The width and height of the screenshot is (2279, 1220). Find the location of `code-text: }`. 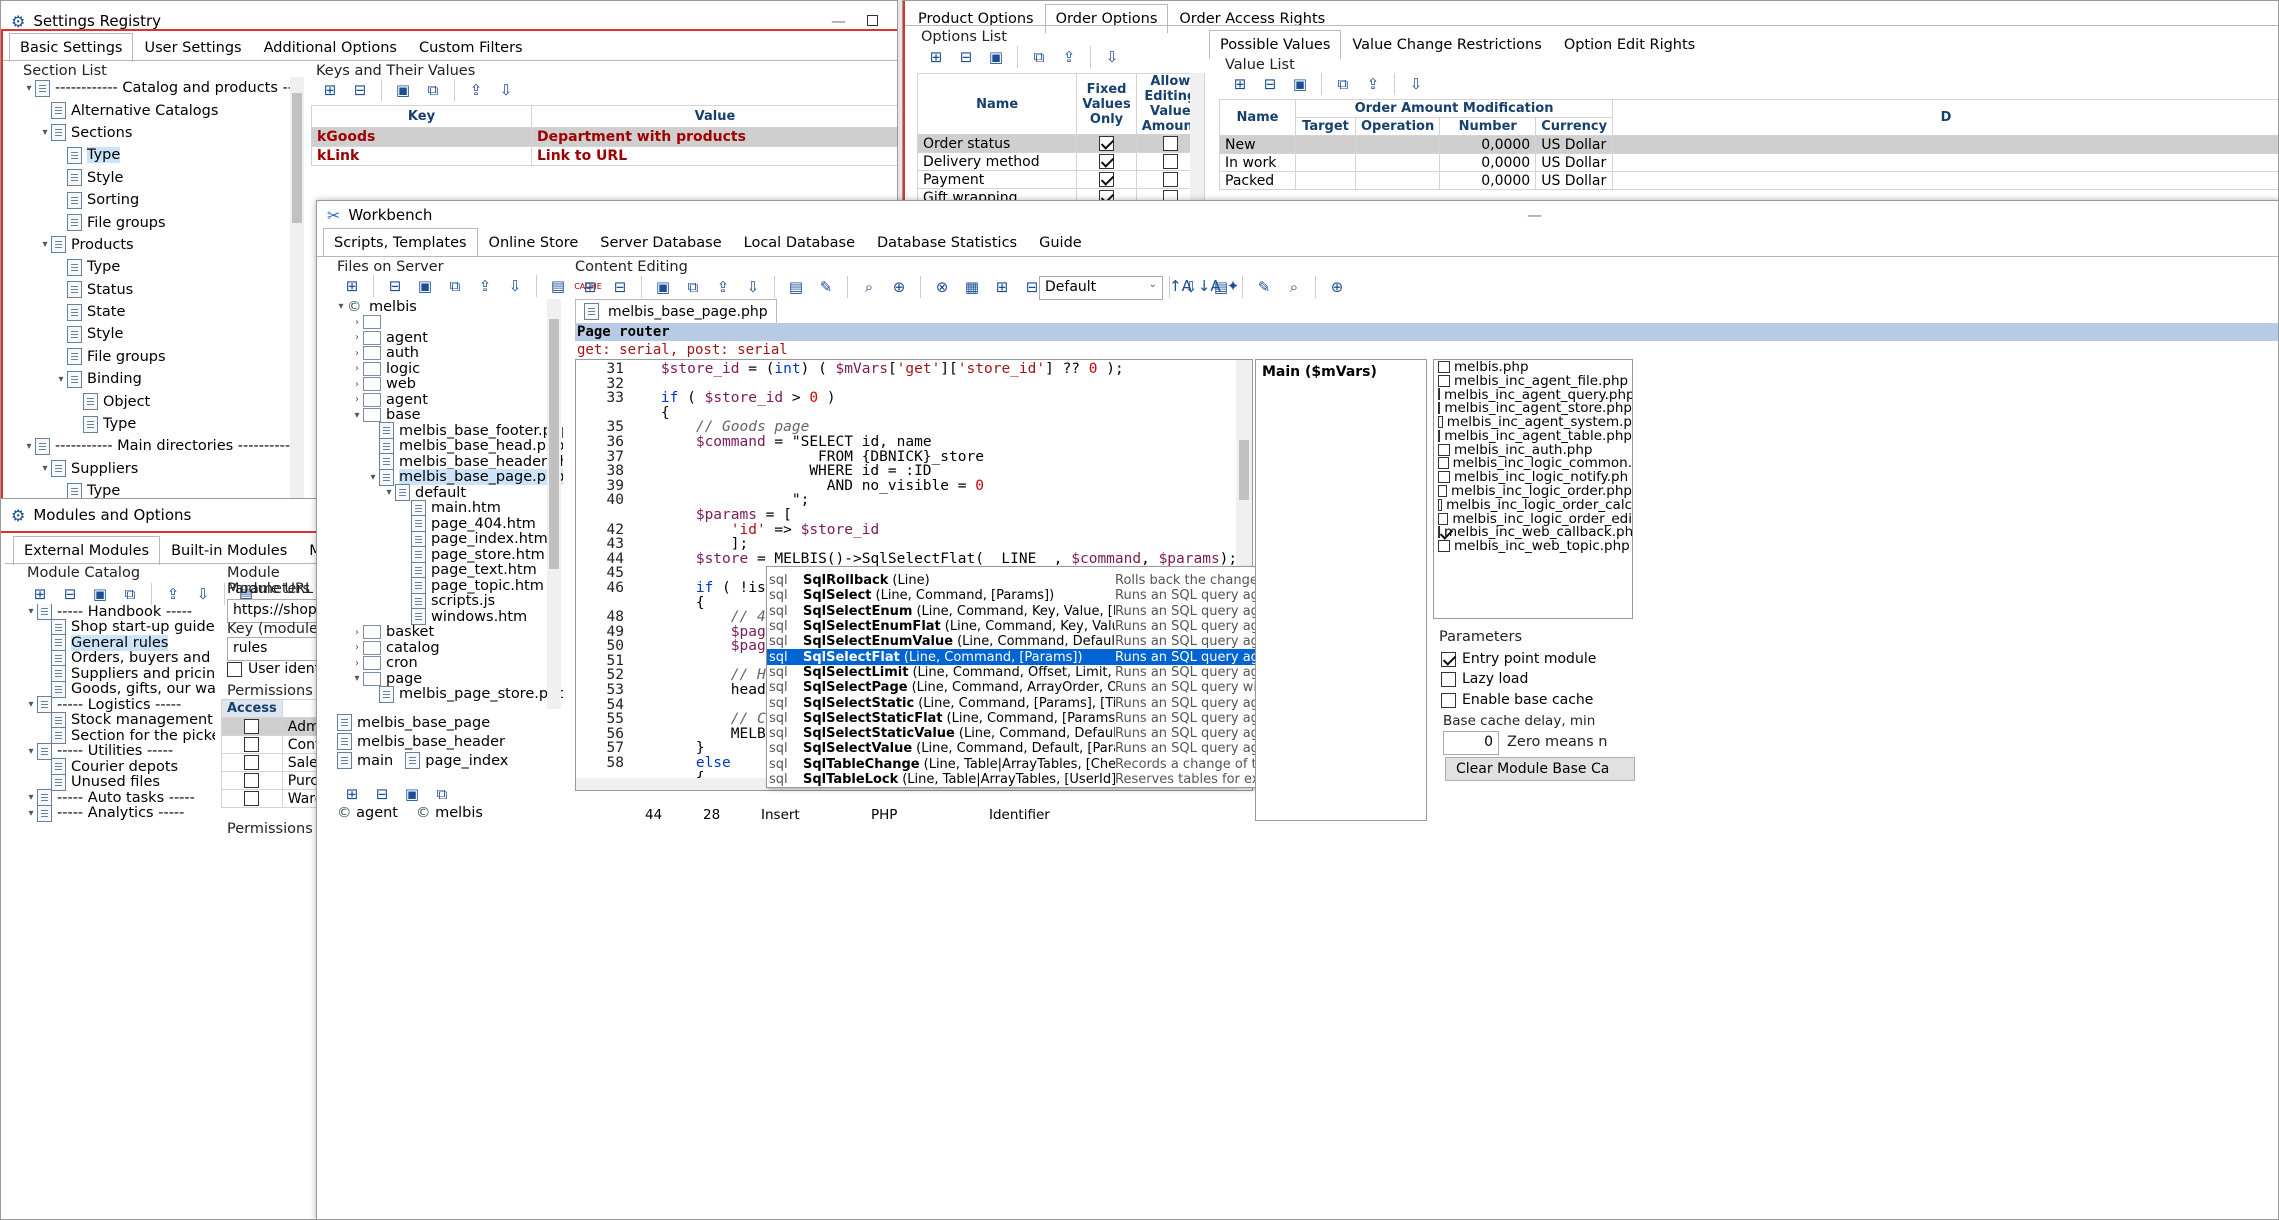

code-text: } is located at coordinates (665, 748).